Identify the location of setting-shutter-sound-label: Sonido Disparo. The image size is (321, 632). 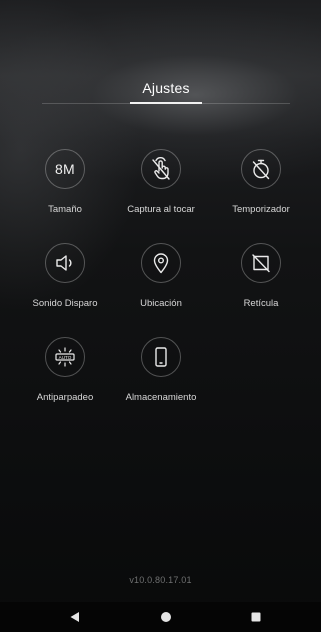
(65, 303).